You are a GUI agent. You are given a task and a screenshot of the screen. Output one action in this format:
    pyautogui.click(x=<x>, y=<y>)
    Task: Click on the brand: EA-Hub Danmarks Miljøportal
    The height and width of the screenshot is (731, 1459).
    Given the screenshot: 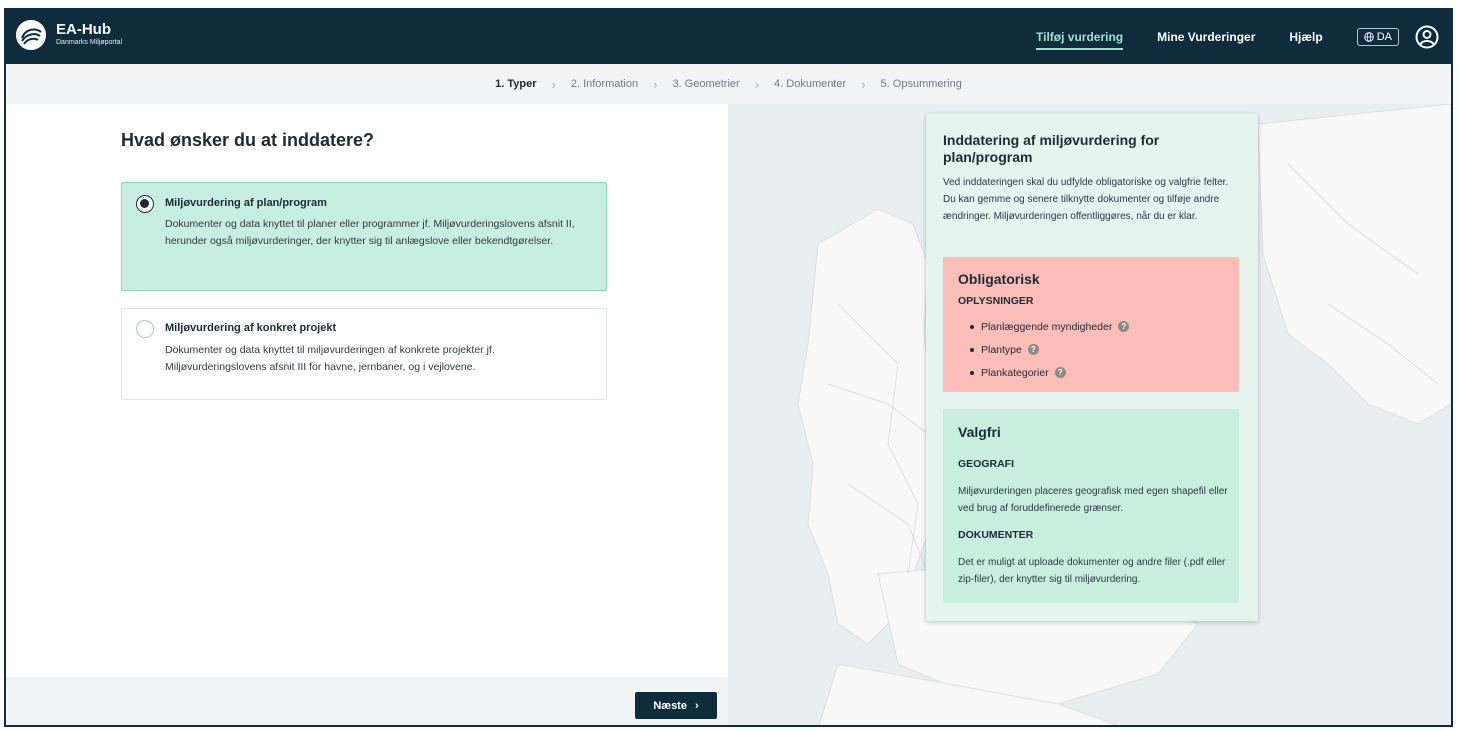 What is the action you would take?
    pyautogui.click(x=89, y=34)
    